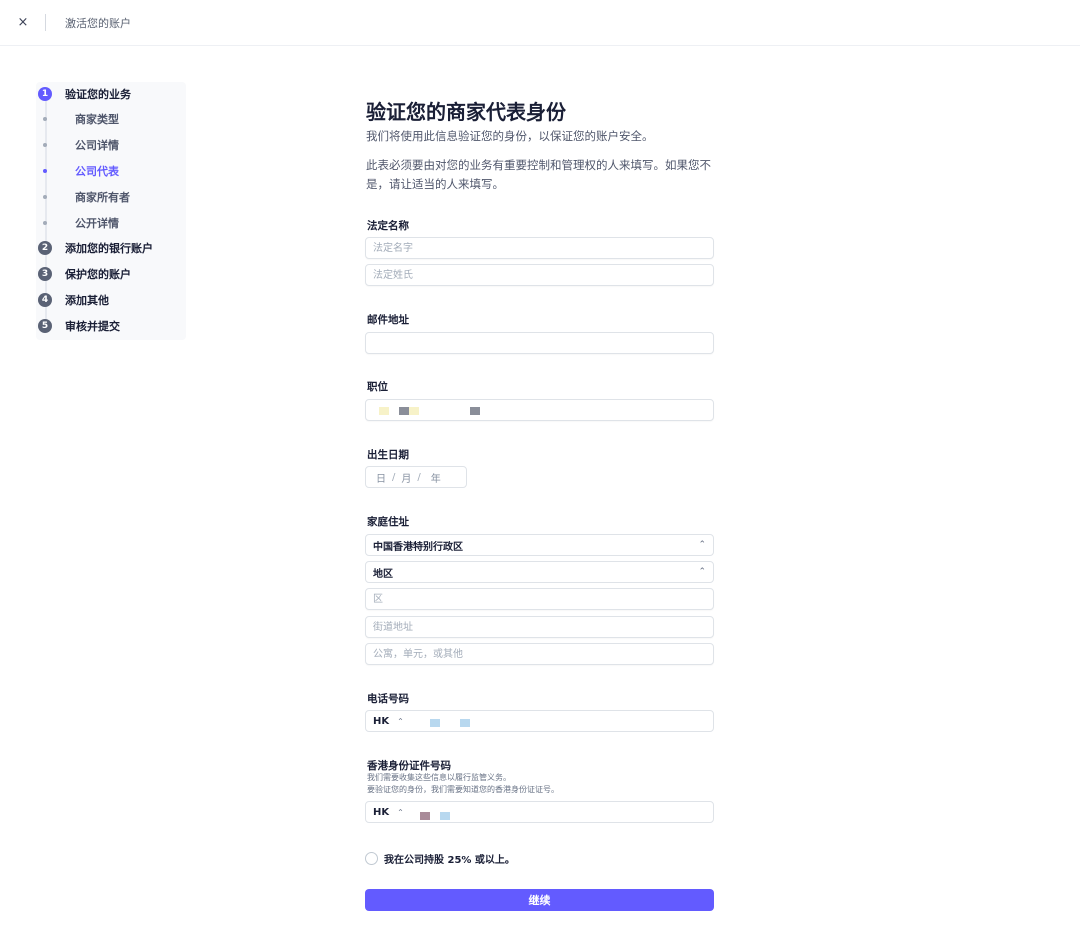 The width and height of the screenshot is (1080, 944). I want to click on dob-input: 日 / 月 / 年, so click(416, 477).